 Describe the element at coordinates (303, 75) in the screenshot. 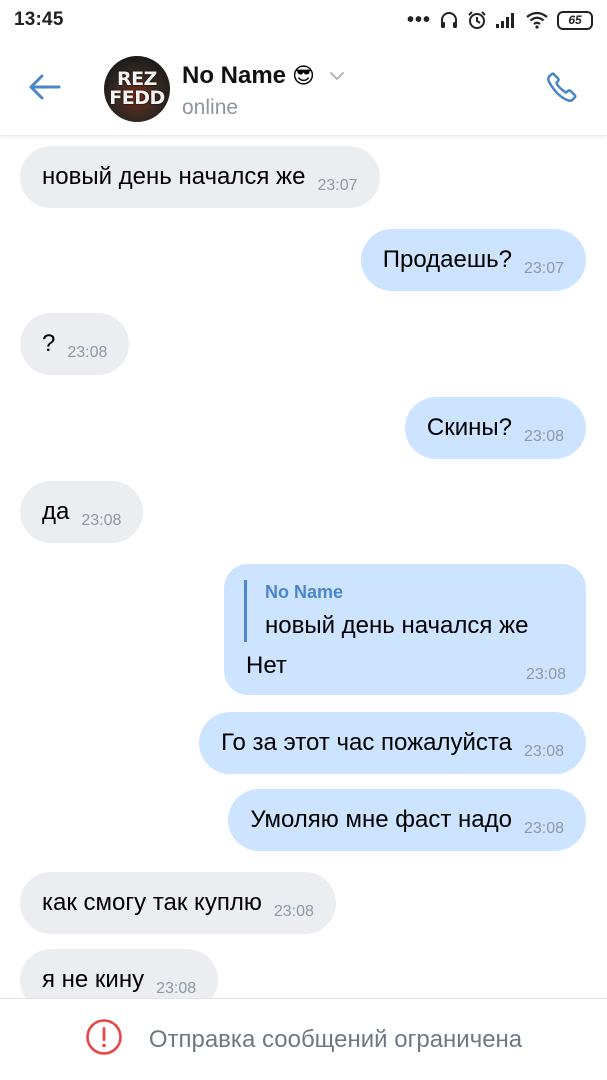

I see `sunglasses-emoji-icon: 😎` at that location.